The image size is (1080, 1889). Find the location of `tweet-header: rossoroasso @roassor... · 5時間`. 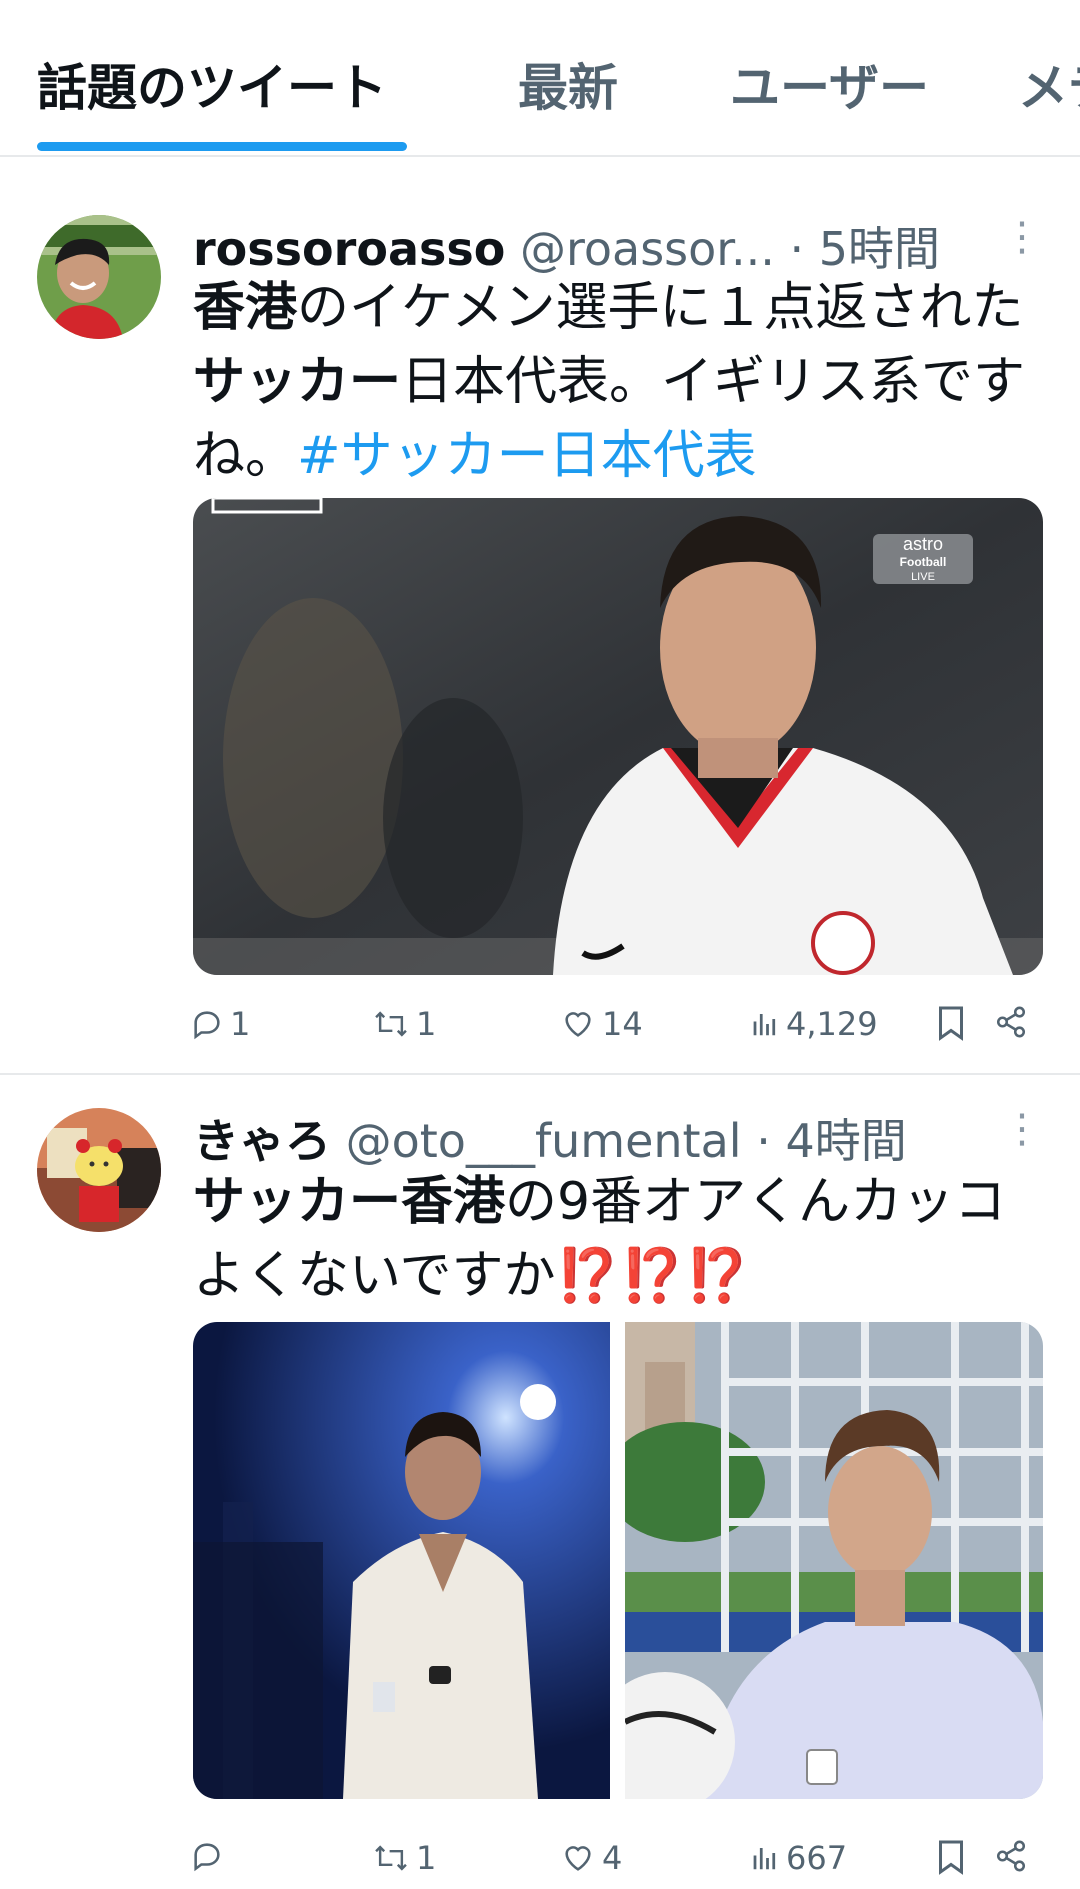

tweet-header: rossoroasso @roassor... · 5時間 is located at coordinates (566, 246).